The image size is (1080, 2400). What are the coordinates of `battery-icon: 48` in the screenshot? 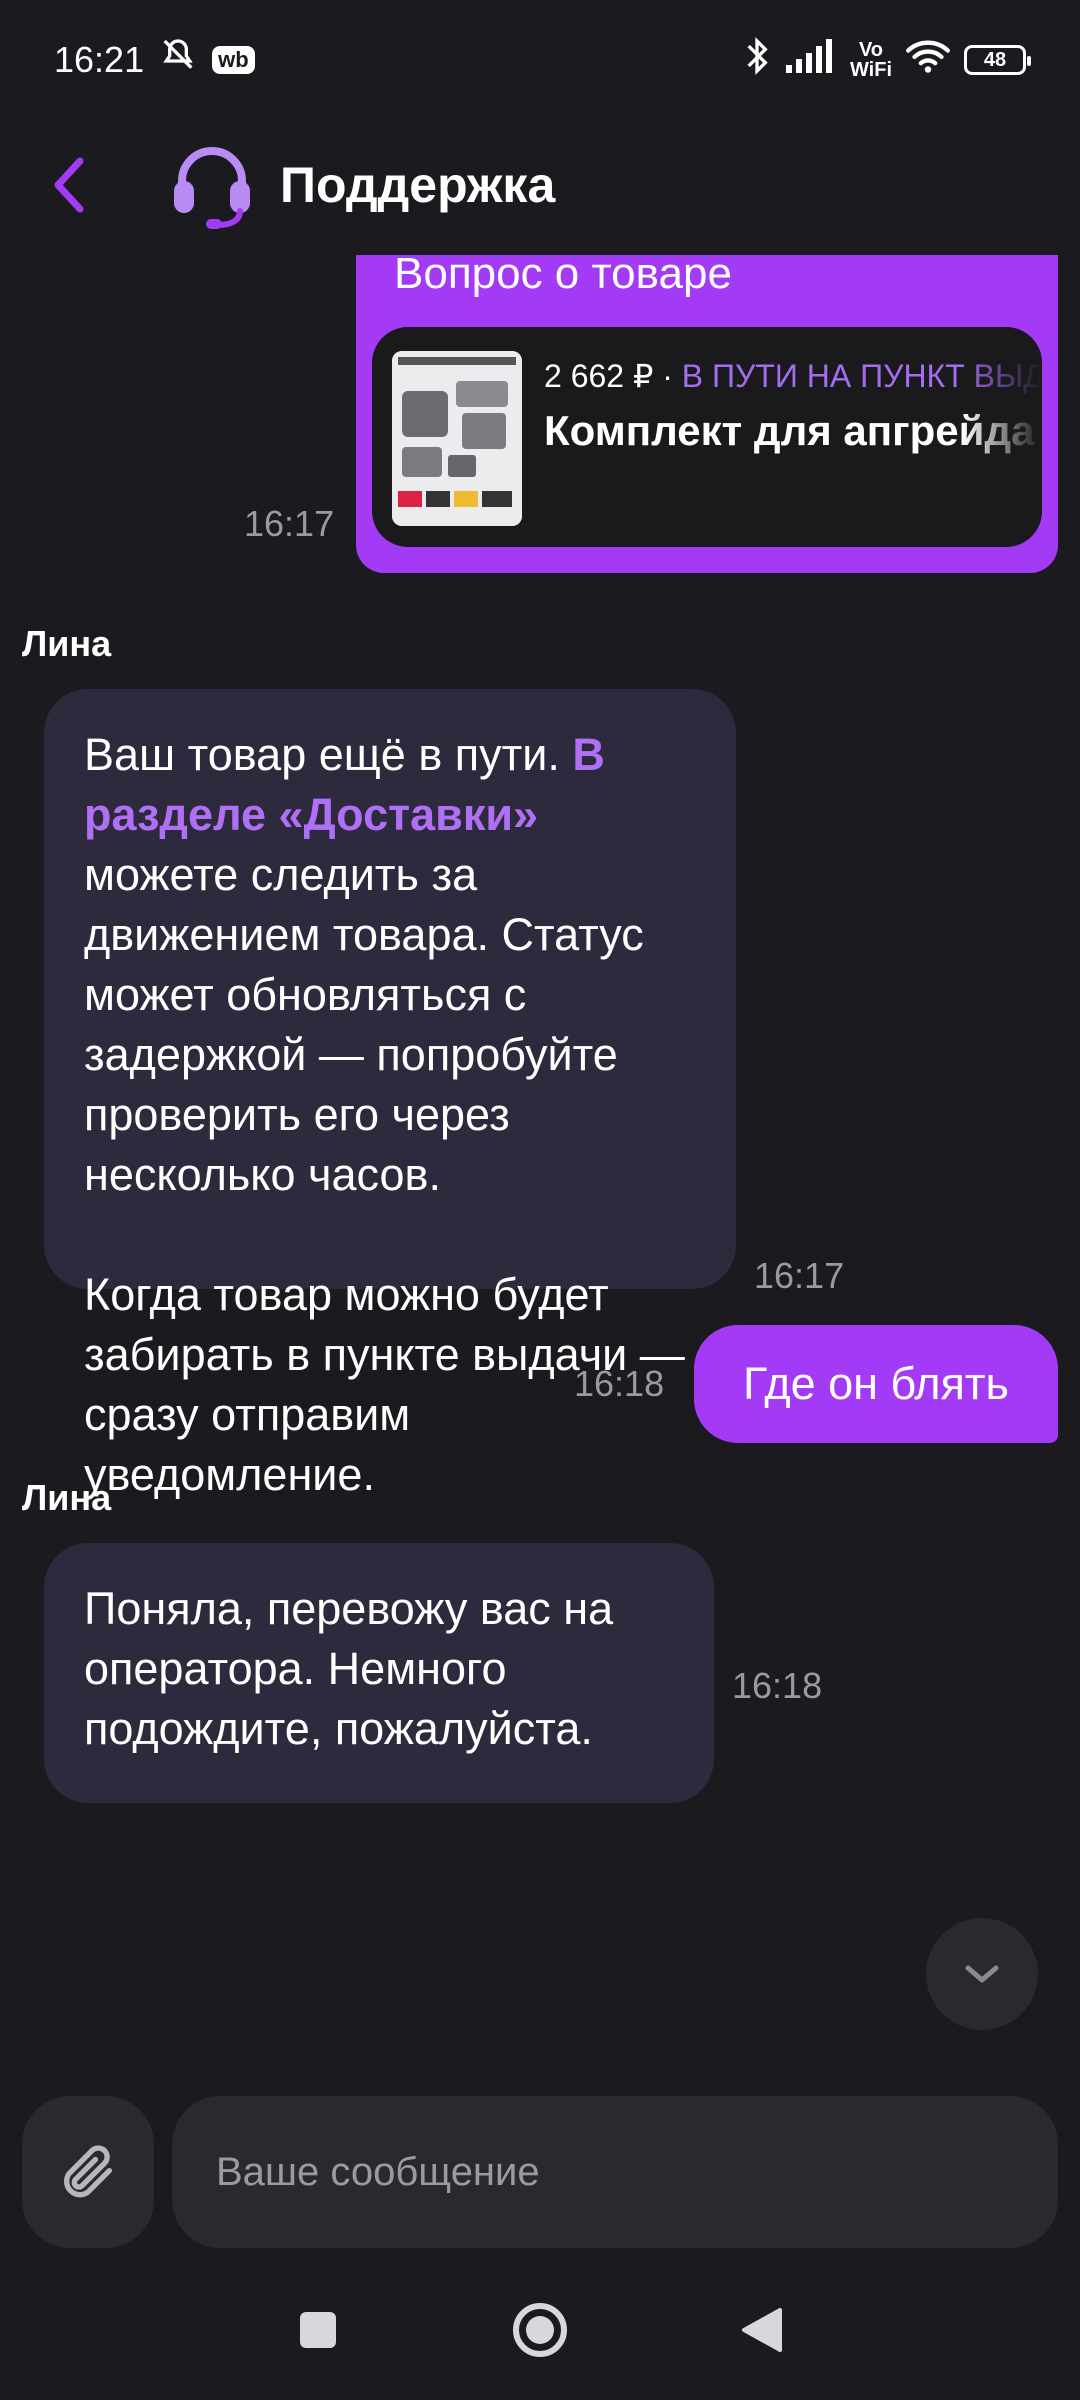 It's located at (997, 60).